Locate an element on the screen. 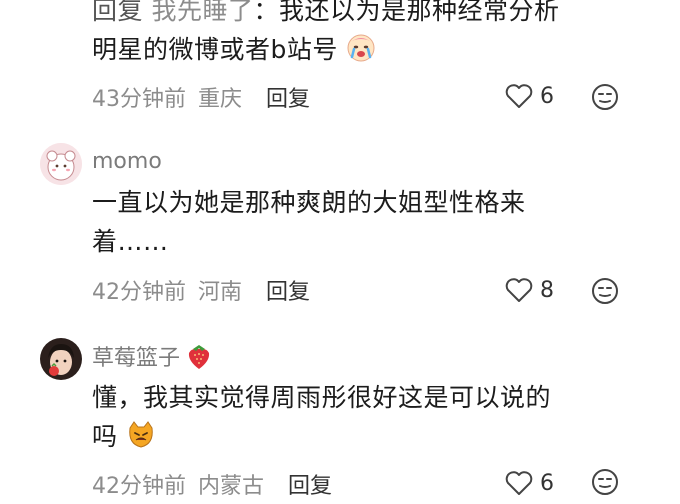 This screenshot has height=504, width=680. comment-1-text-2: 明星的微博或者b站号 is located at coordinates (215, 49).